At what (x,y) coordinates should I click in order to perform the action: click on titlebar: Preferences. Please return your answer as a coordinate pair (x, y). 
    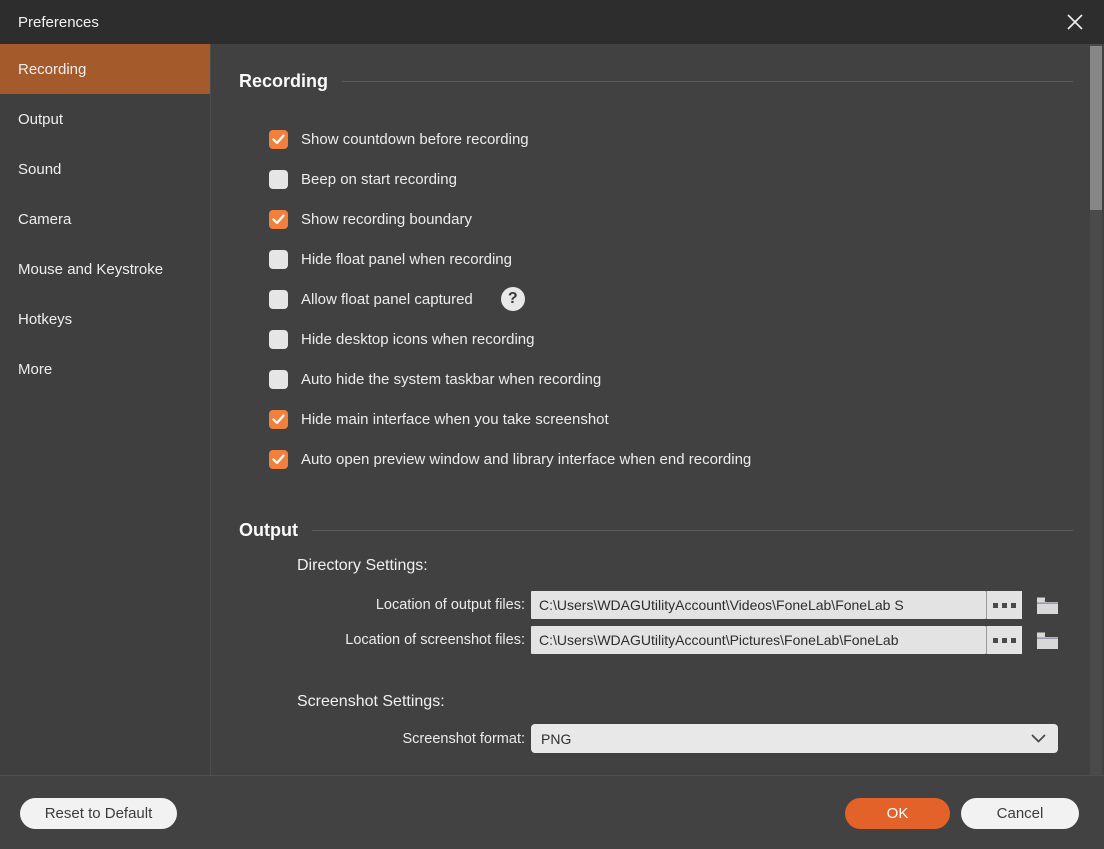
    Looking at the image, I should click on (552, 22).